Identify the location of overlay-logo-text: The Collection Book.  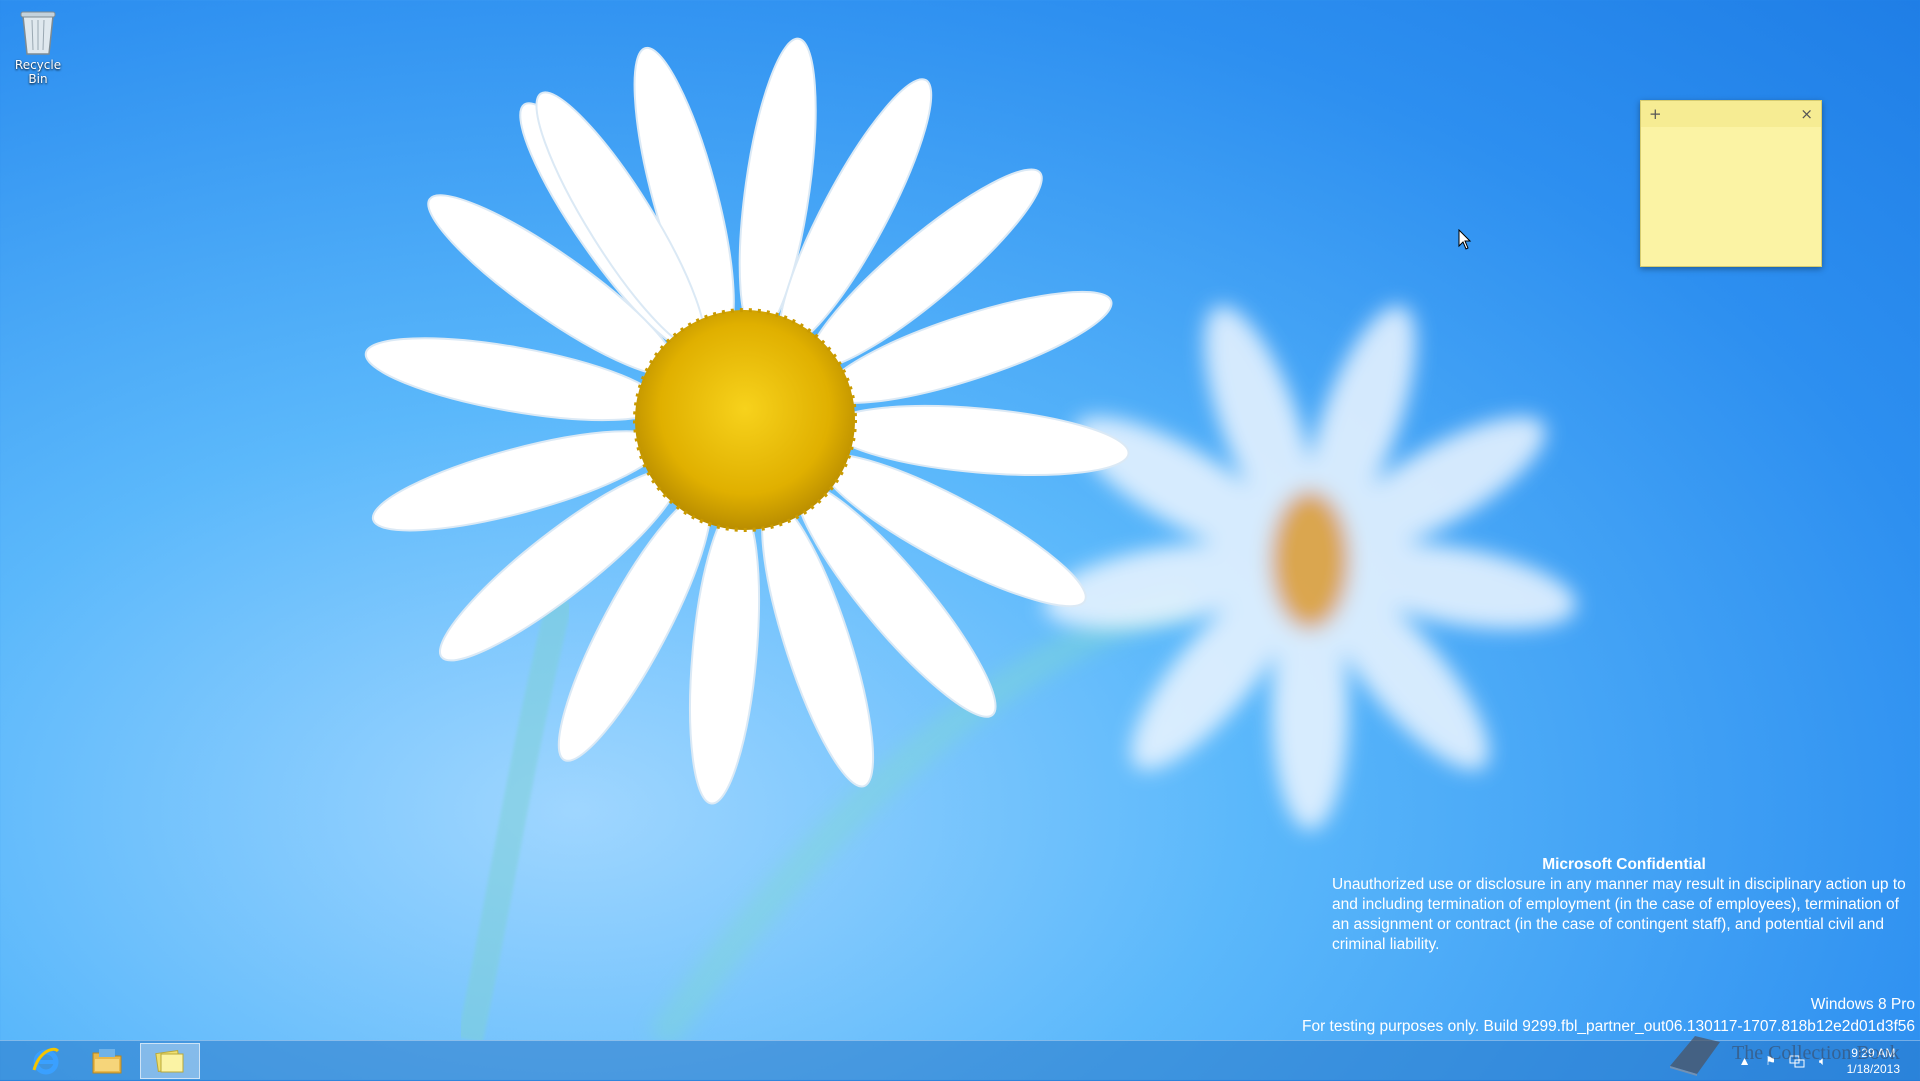
(1816, 1053).